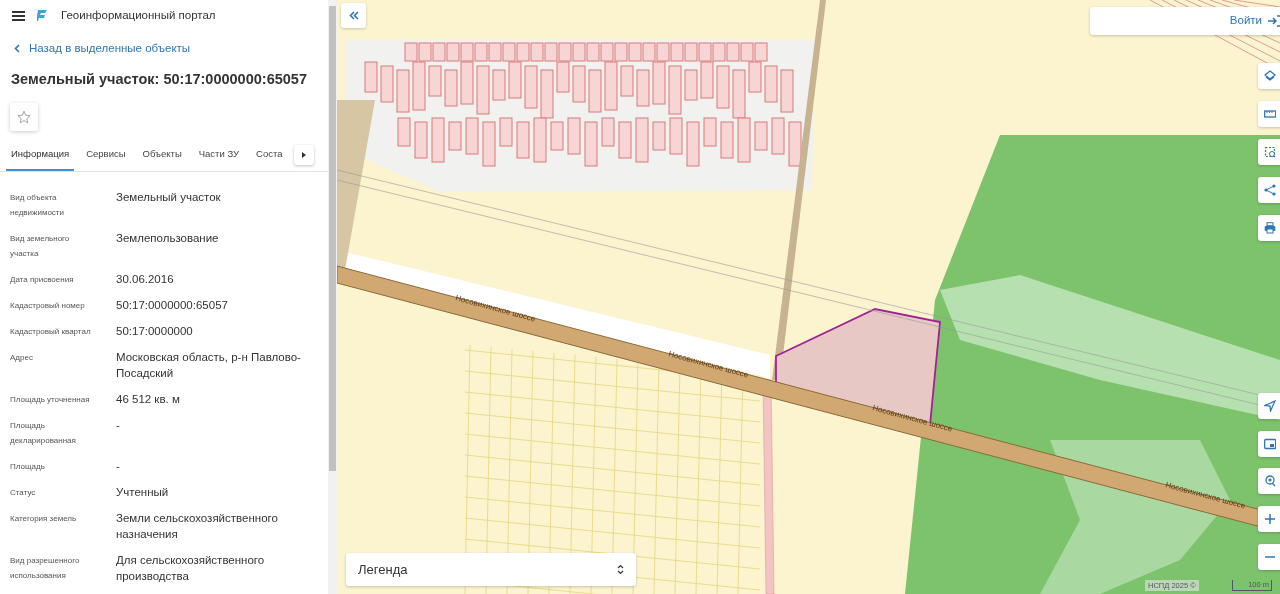 This screenshot has height=594, width=1280. I want to click on location-search-icon, so click(1270, 481).